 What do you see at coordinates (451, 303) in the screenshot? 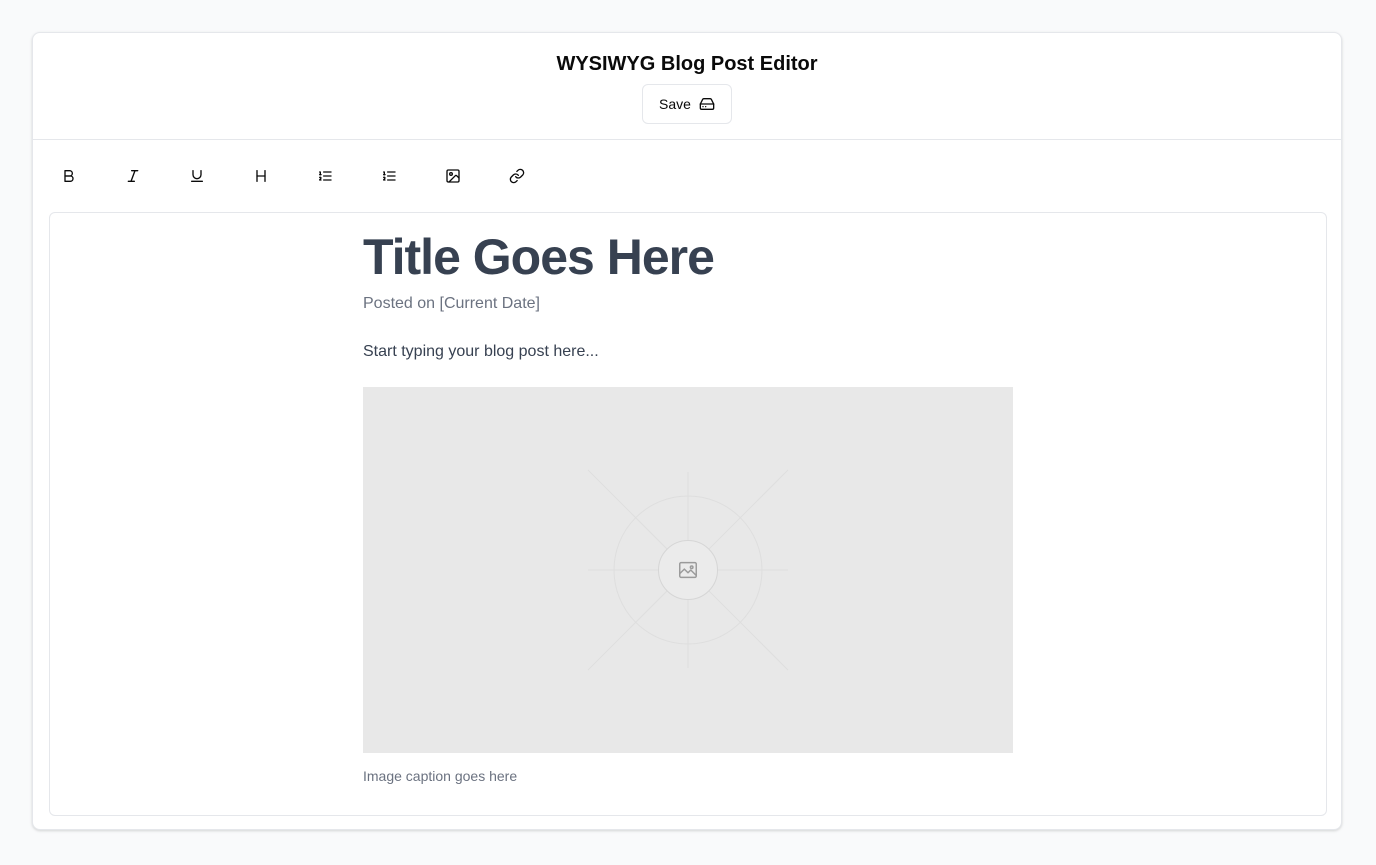
I see `post-date: Posted on [Current Date]` at bounding box center [451, 303].